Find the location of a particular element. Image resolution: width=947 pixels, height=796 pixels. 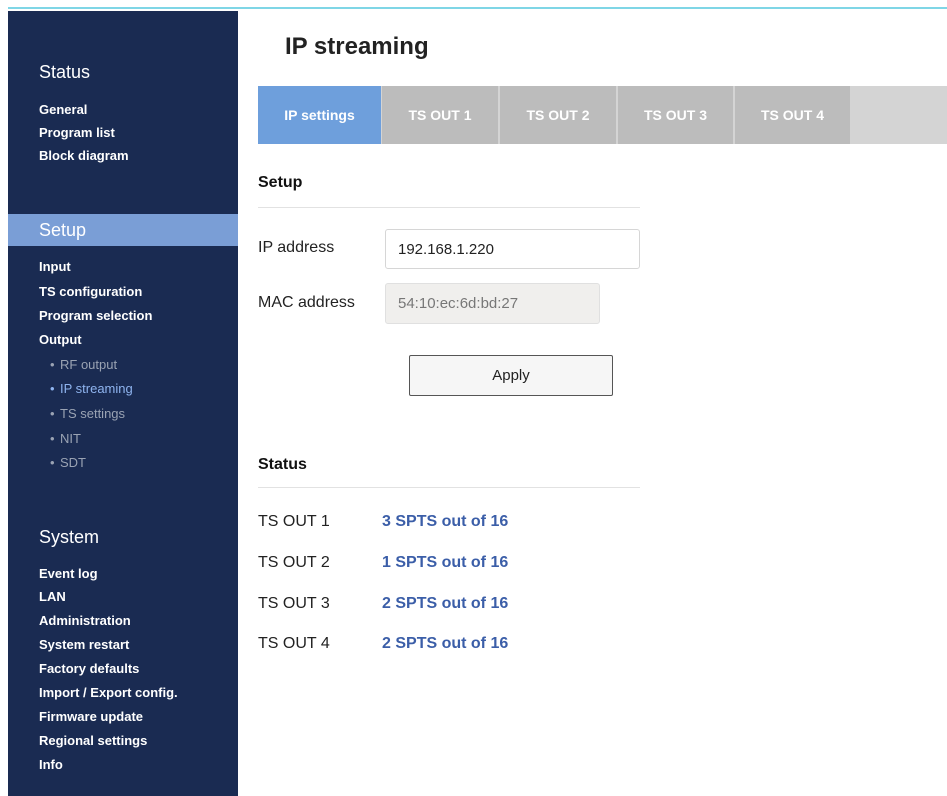

sidebar-subitem-rf-output: • RF output is located at coordinates (83, 364).